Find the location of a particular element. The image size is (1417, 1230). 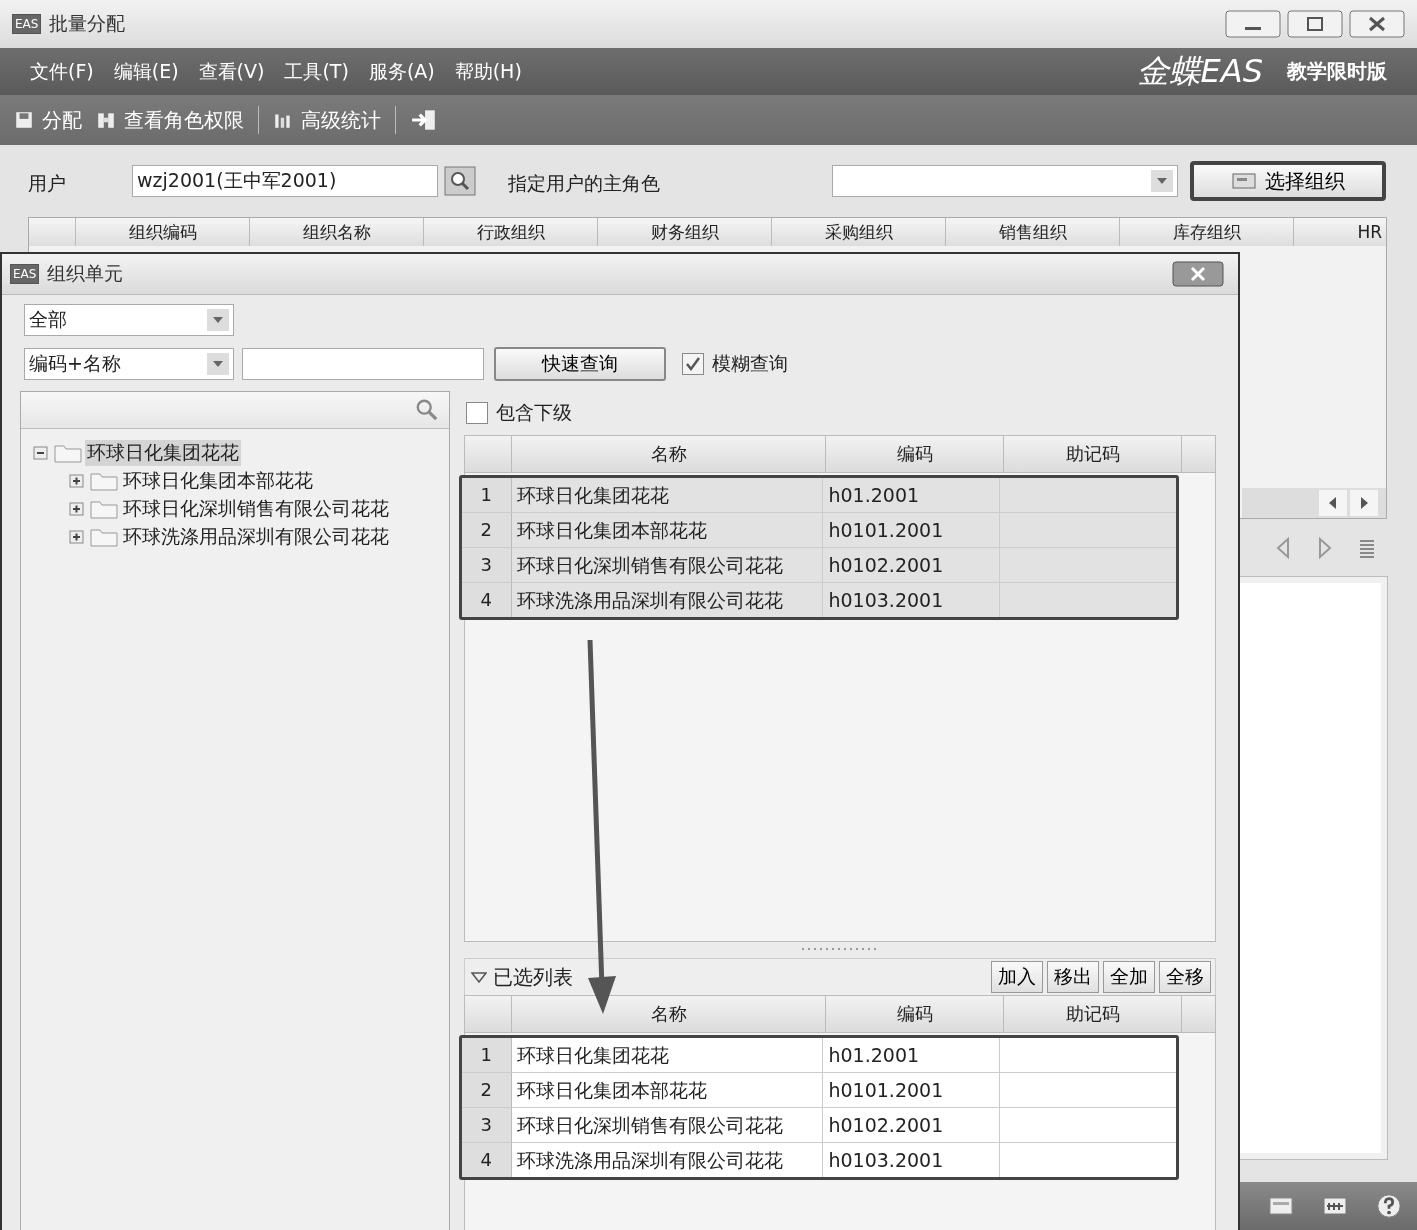

list-button: 加入 is located at coordinates (1017, 977).